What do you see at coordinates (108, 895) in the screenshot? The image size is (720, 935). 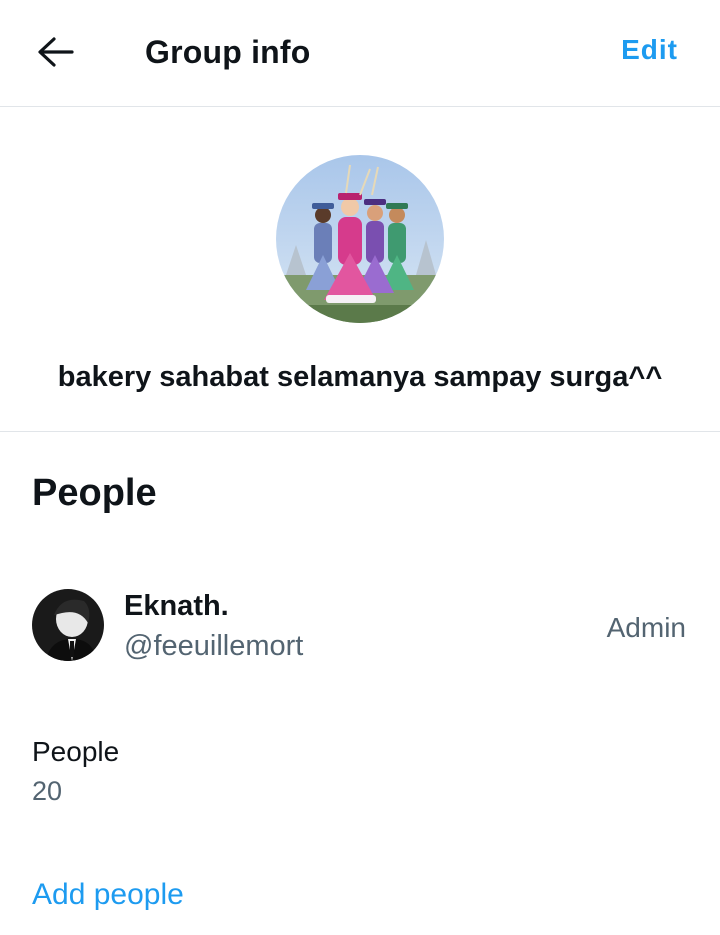 I see `add-people-link: Add people` at bounding box center [108, 895].